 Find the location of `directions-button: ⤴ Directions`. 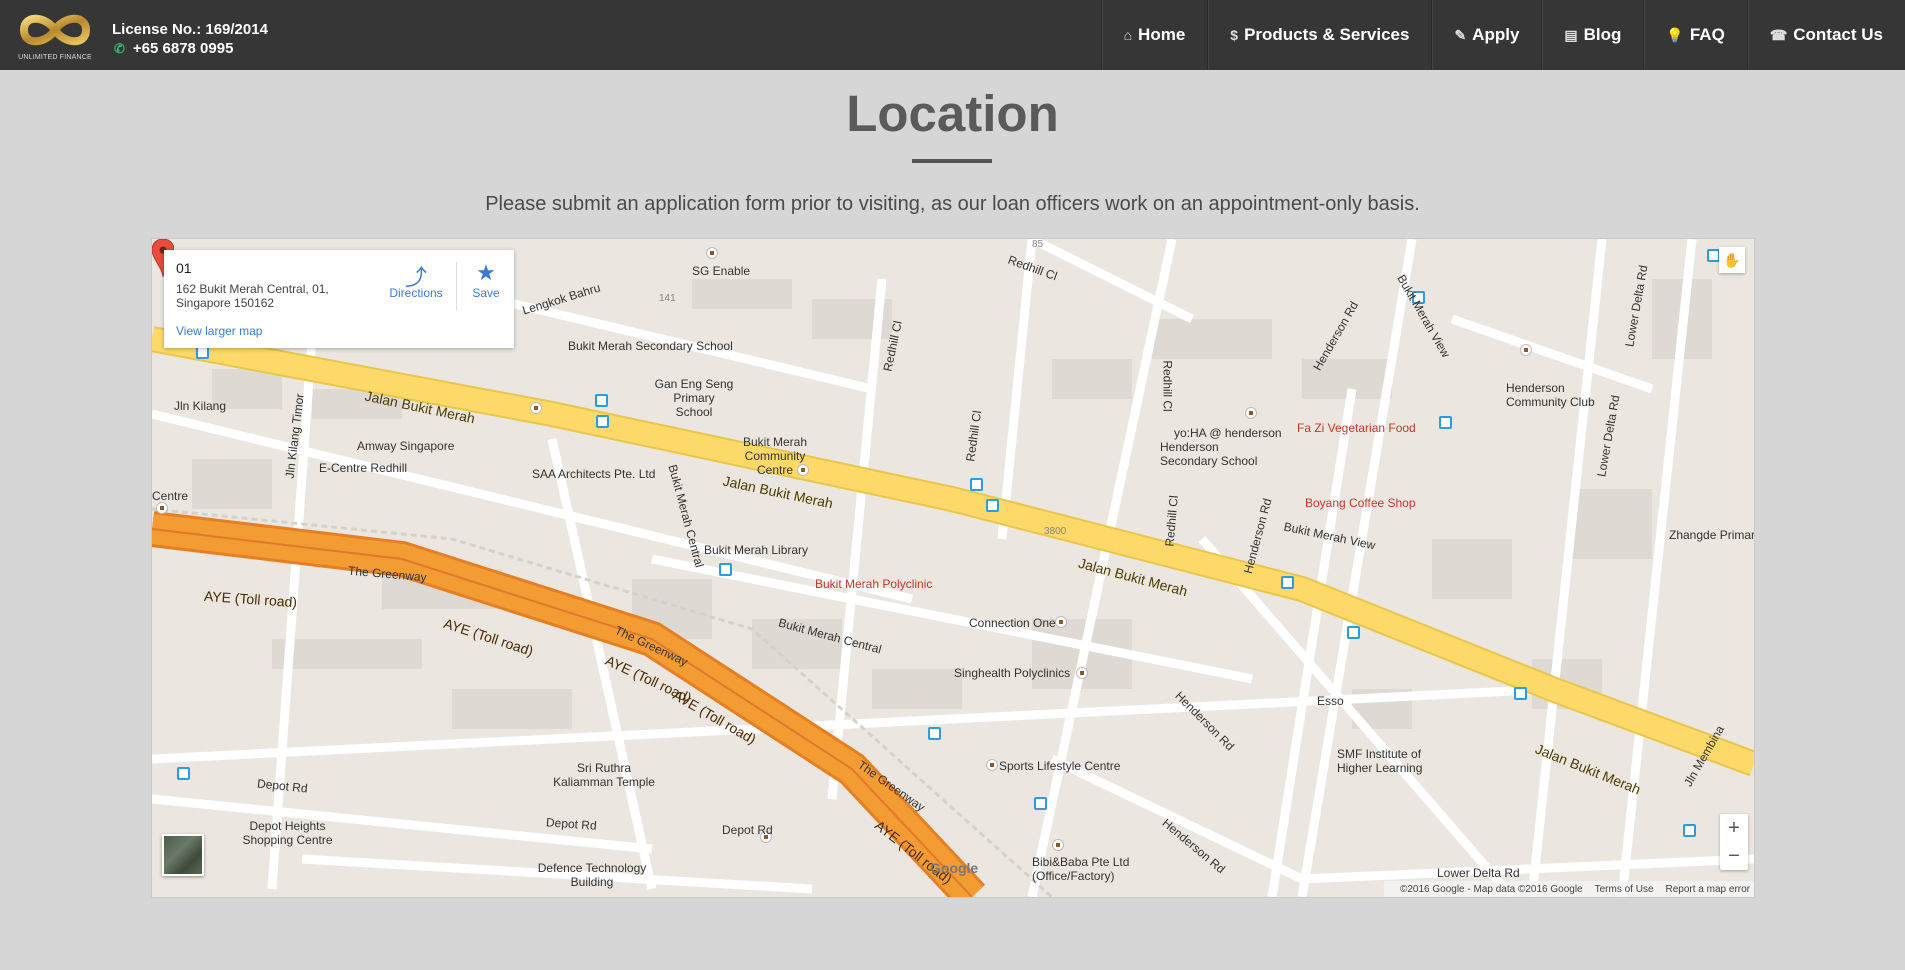

directions-button: ⤴ Directions is located at coordinates (416, 280).